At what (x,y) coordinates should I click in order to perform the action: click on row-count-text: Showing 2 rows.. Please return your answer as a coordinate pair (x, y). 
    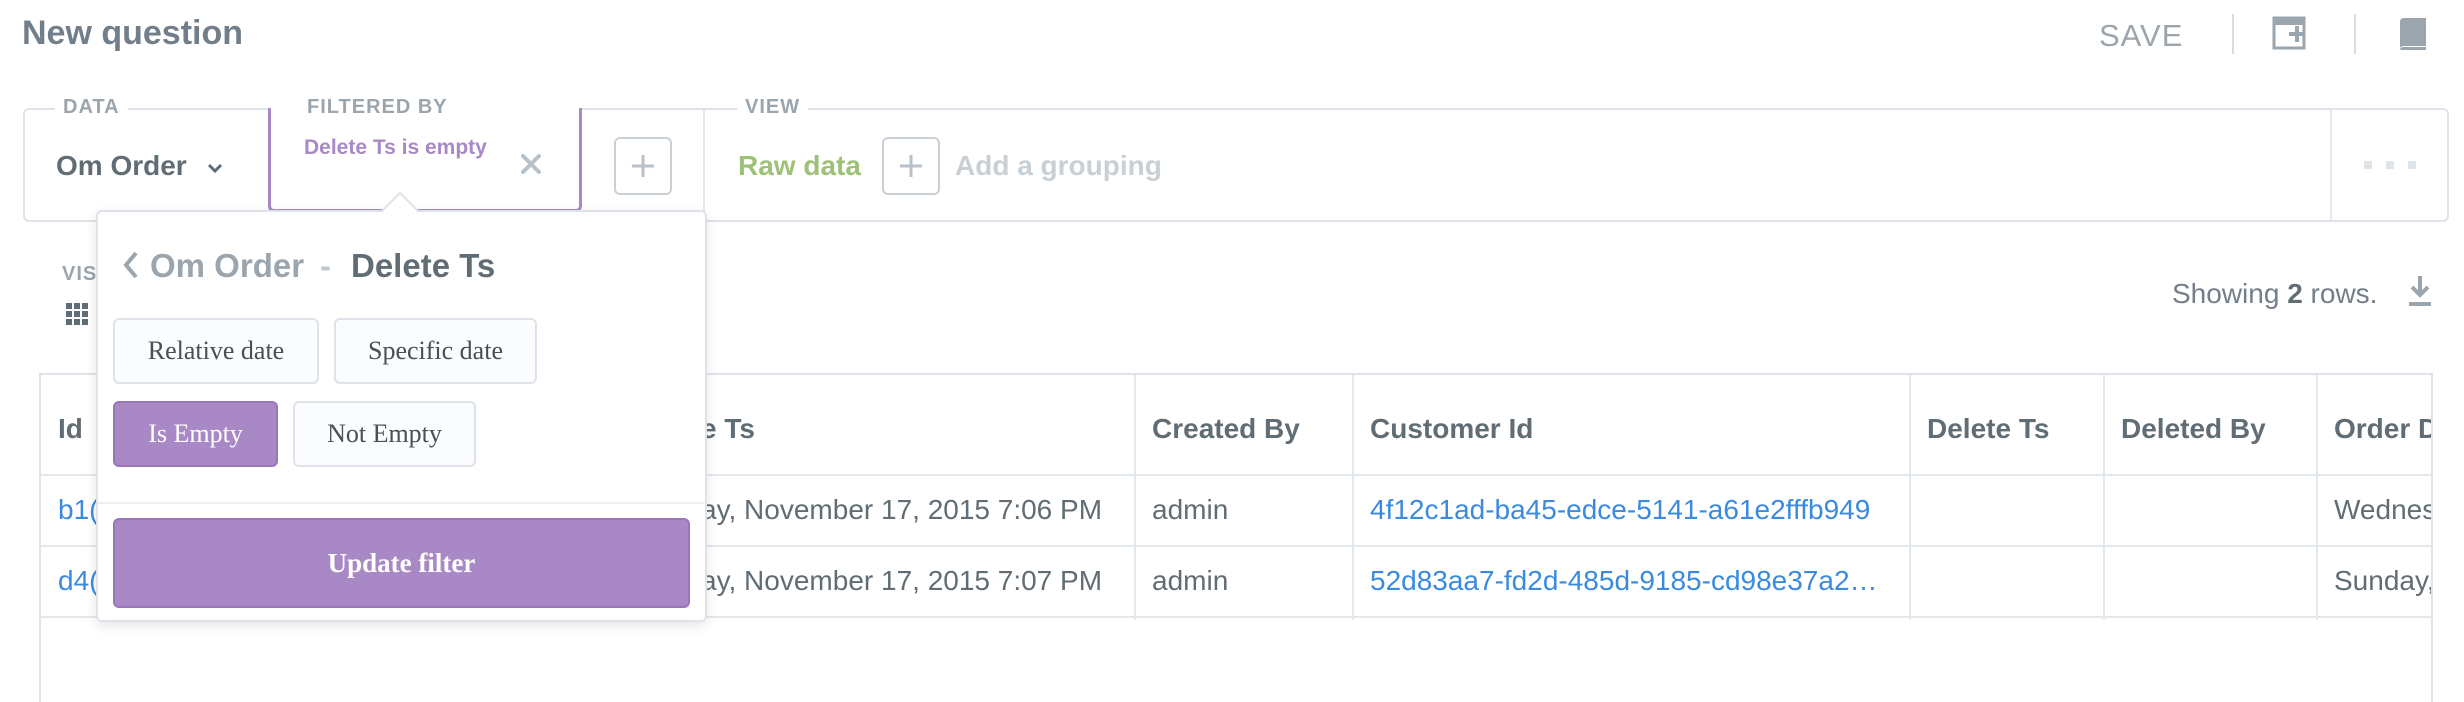
    Looking at the image, I should click on (2274, 294).